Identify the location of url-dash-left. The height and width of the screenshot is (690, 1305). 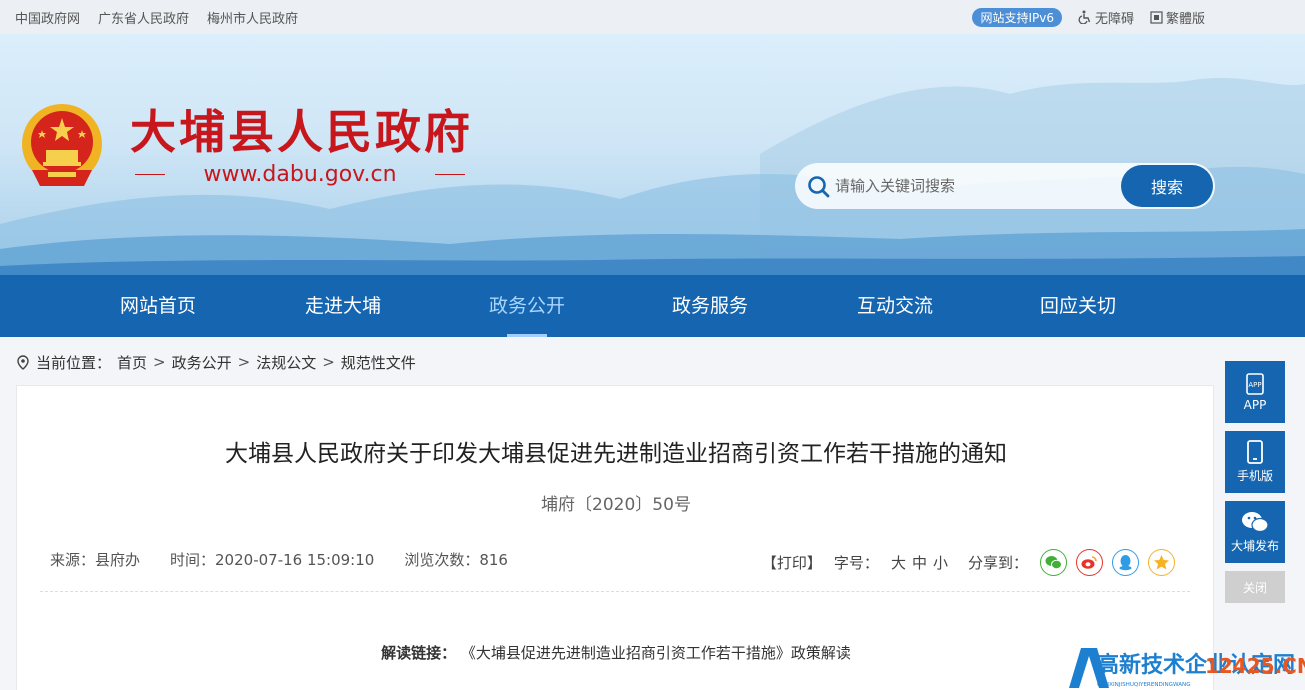
(150, 174).